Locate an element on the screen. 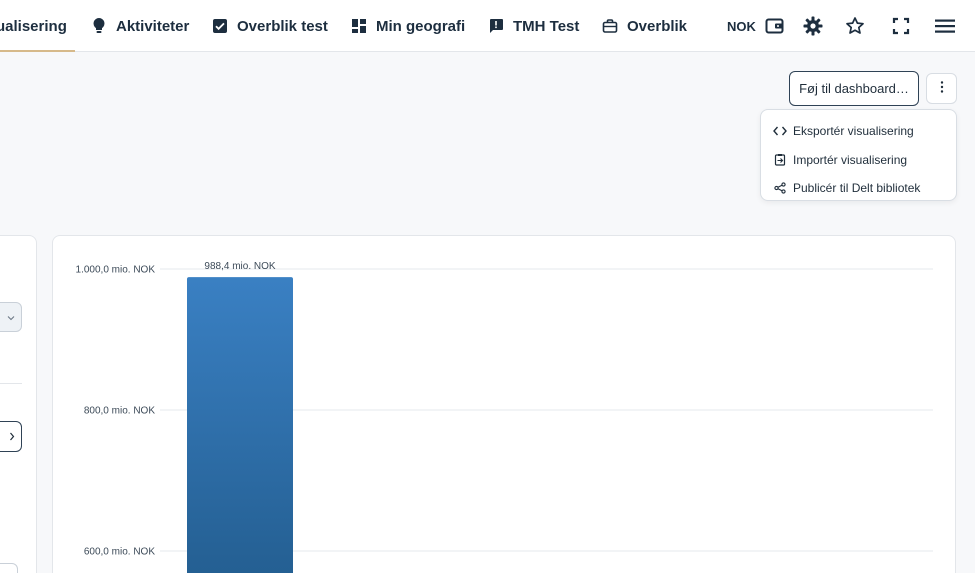 This screenshot has height=573, width=975. tab-label: ualisering is located at coordinates (33, 26).